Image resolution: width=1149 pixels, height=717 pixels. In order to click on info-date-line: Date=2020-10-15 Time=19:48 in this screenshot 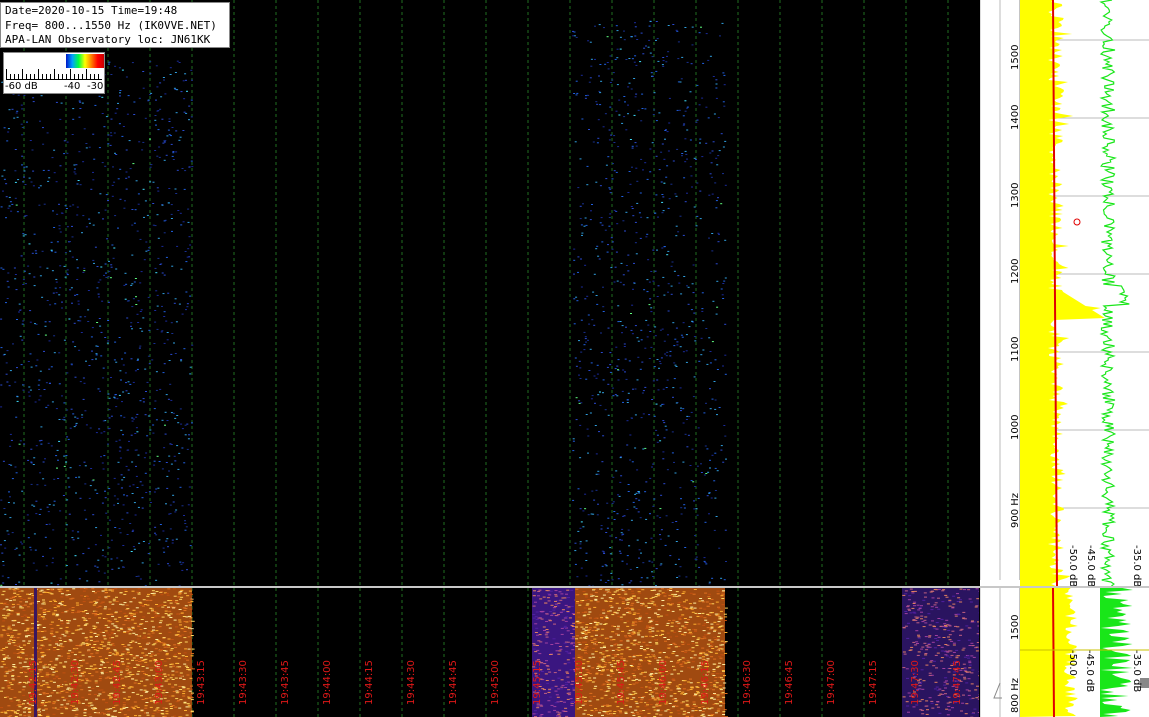, I will do `click(91, 10)`.